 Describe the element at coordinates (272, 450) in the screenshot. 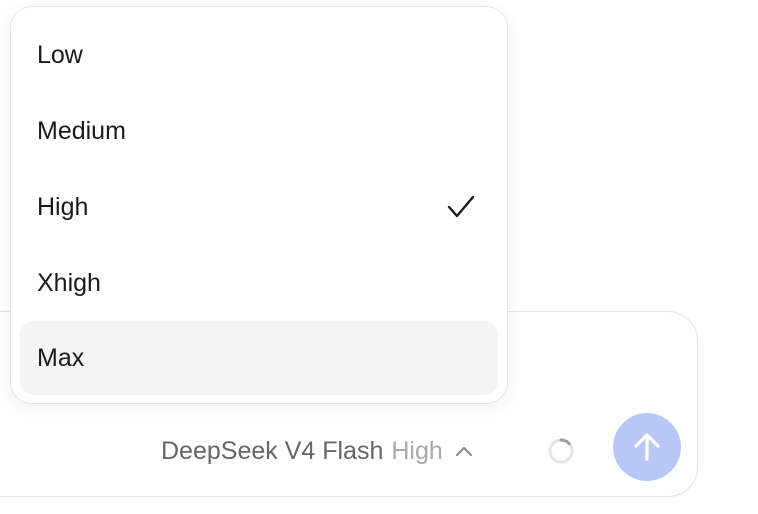

I see `model-name: DeepSeek V4 Flash` at that location.